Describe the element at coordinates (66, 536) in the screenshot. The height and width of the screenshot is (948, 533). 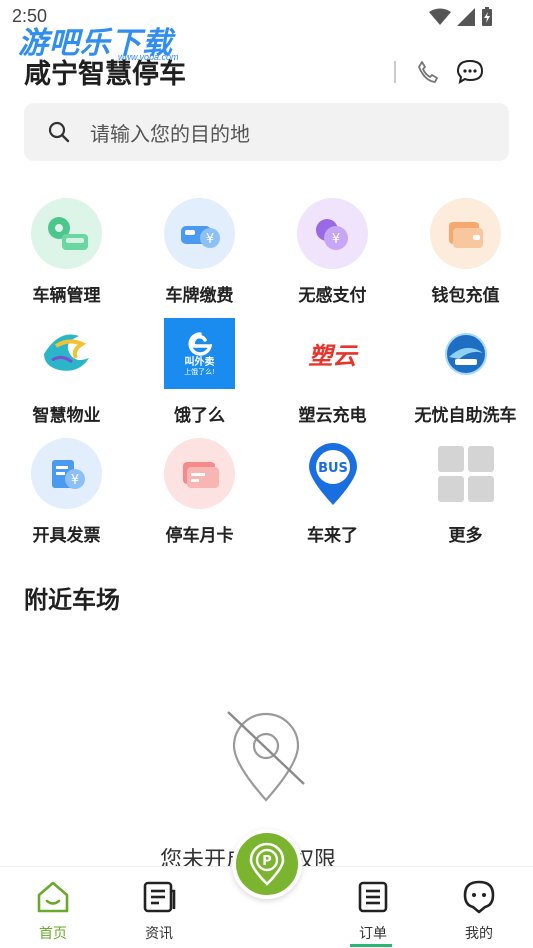
I see `grid-label: 开具发票` at that location.